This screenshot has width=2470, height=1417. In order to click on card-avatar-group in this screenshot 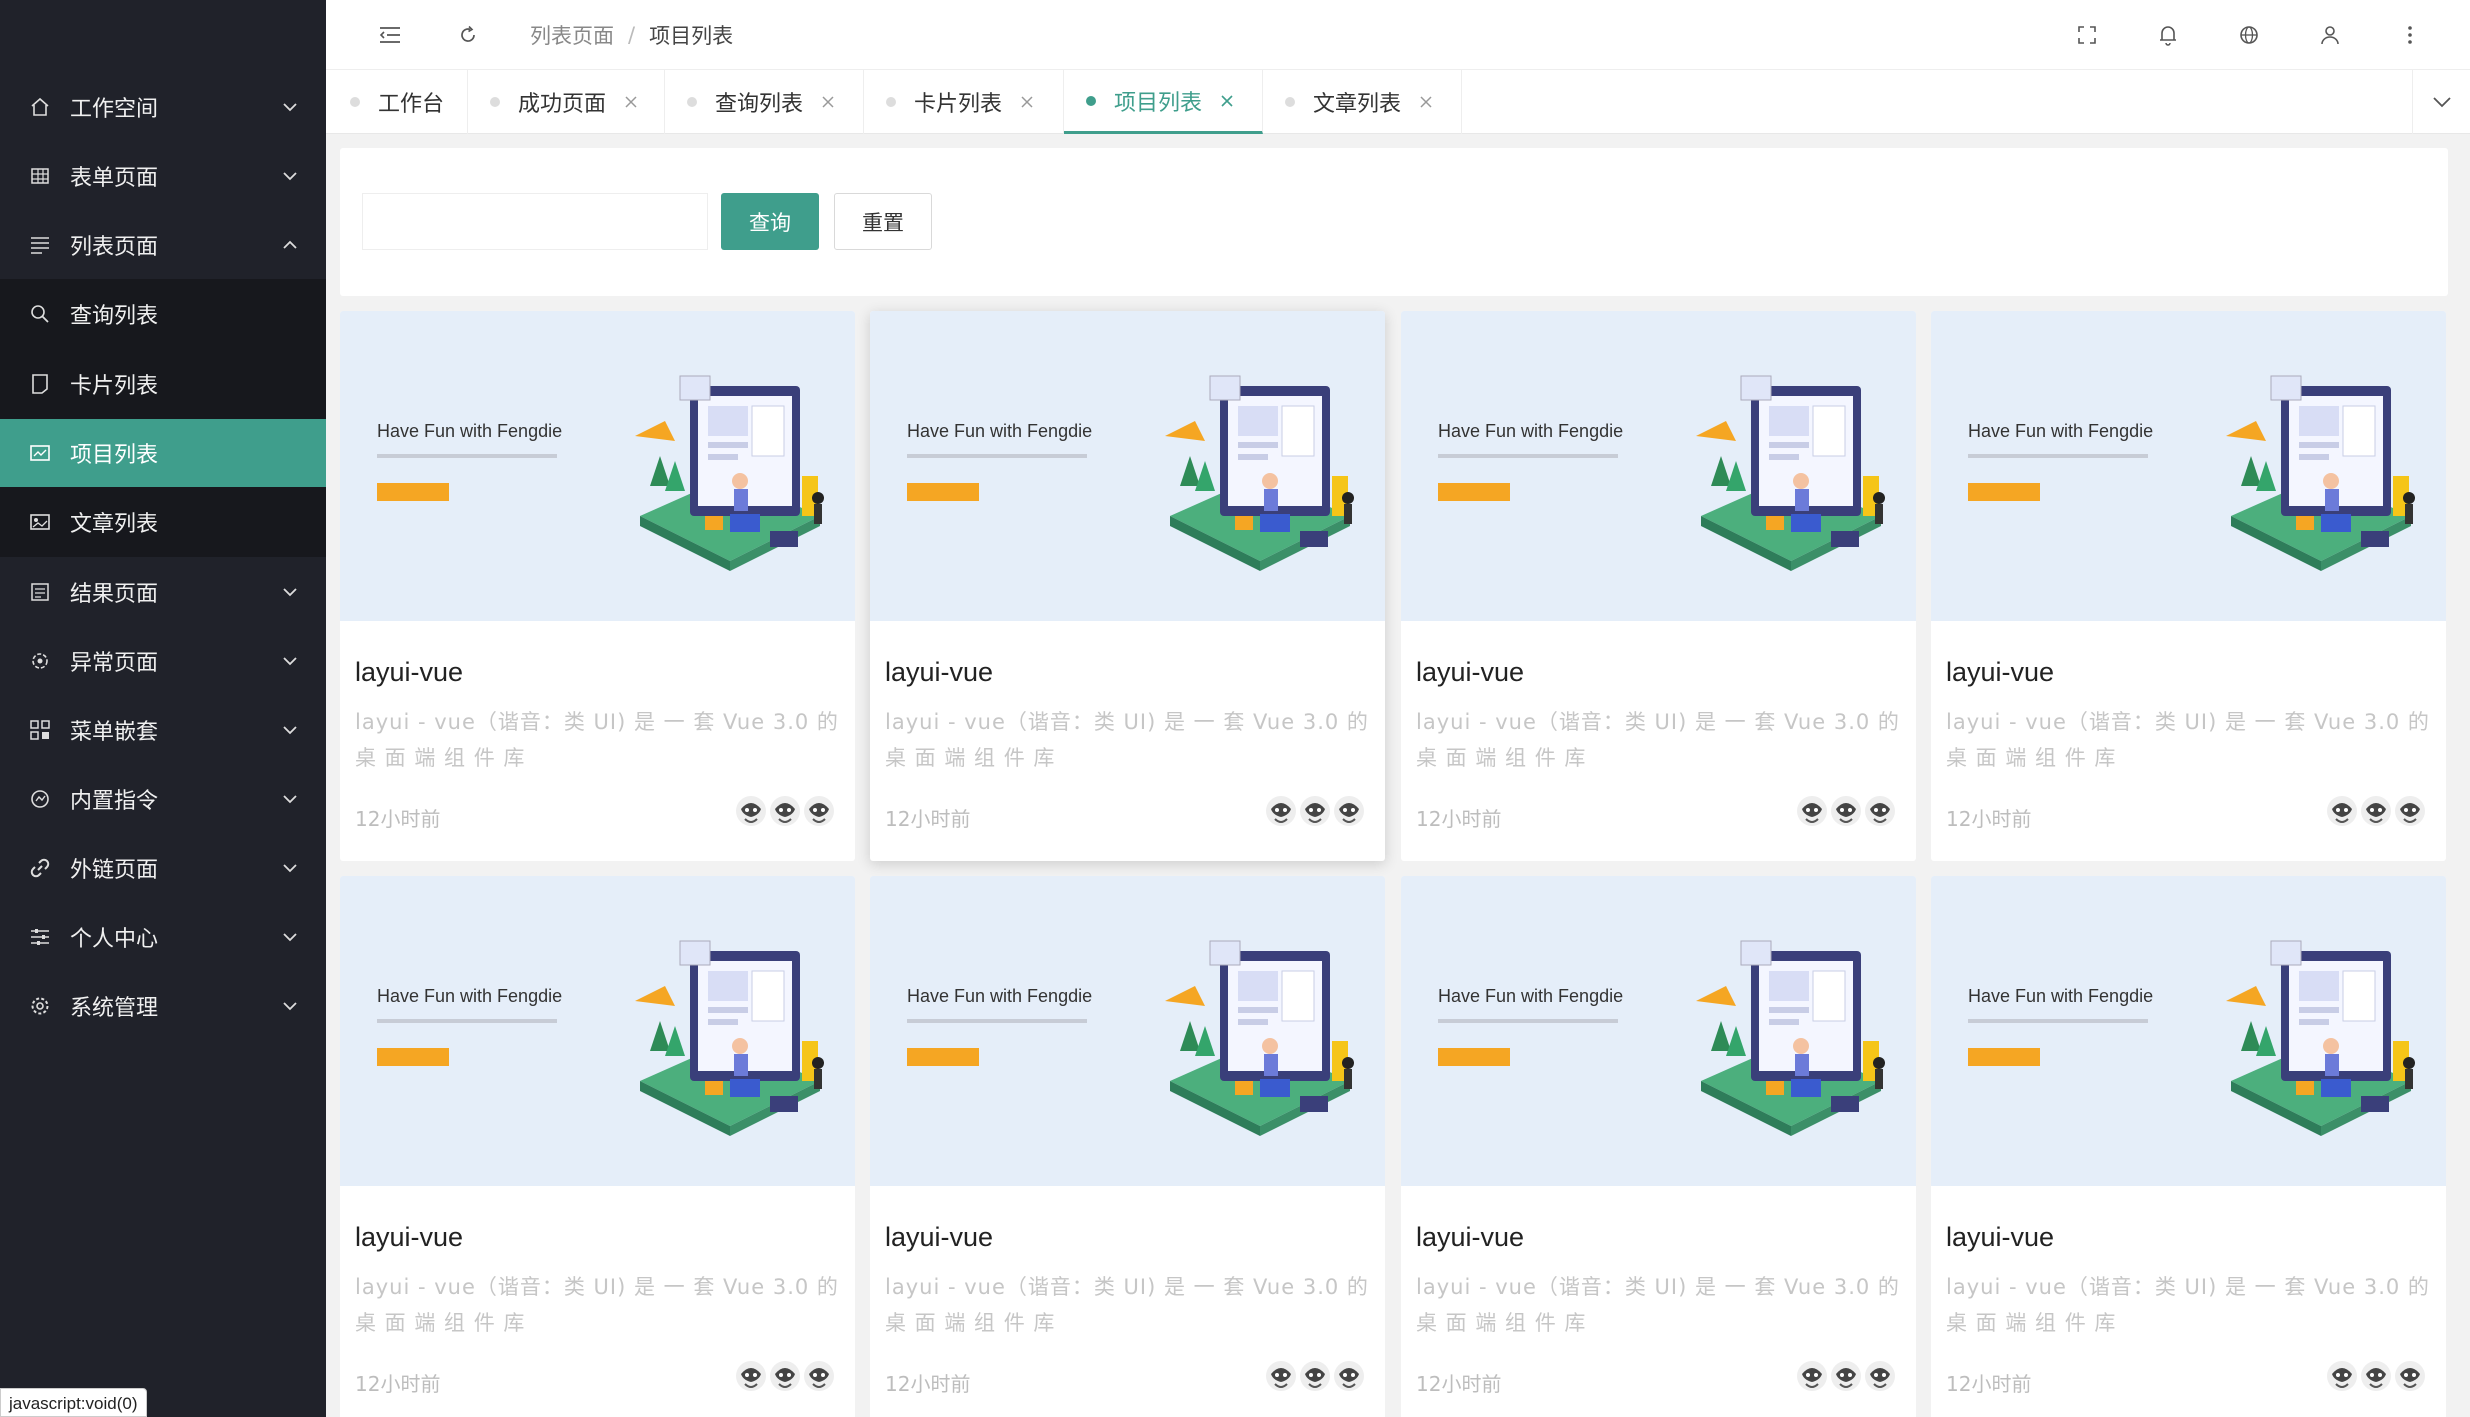, I will do `click(2375, 1376)`.